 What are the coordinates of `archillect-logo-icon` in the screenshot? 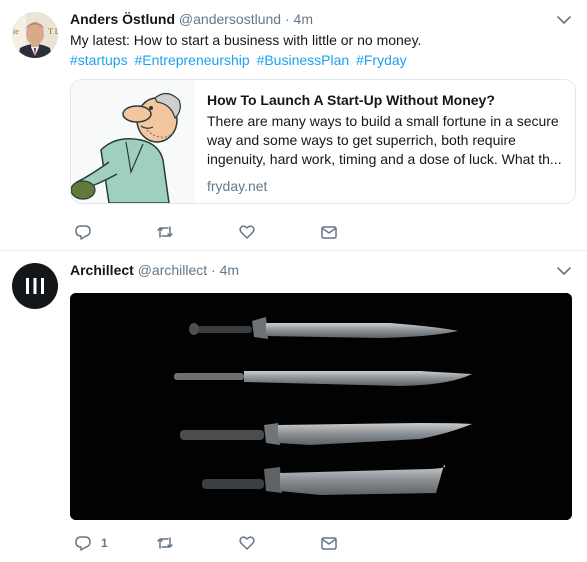 It's located at (35, 286).